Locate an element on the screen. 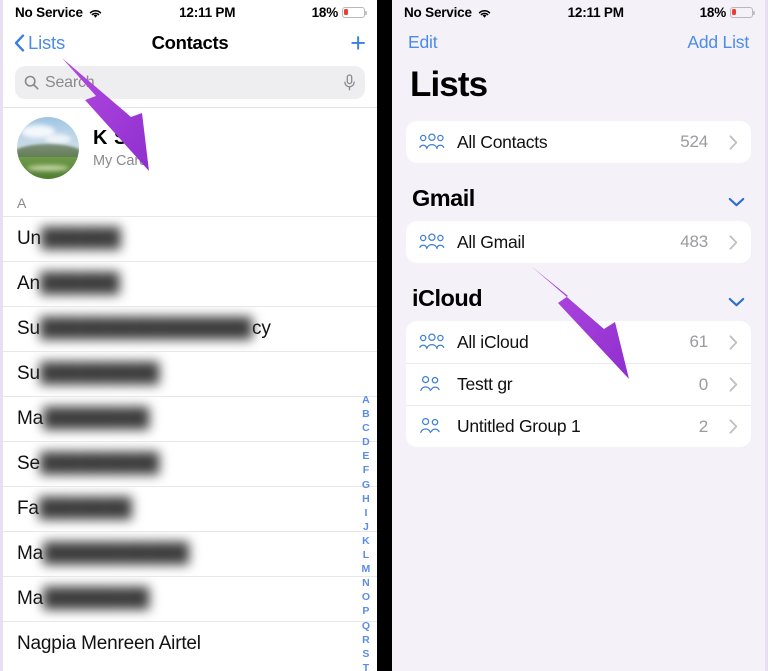 The height and width of the screenshot is (671, 768). list-row-label: Testt gr is located at coordinates (485, 384).